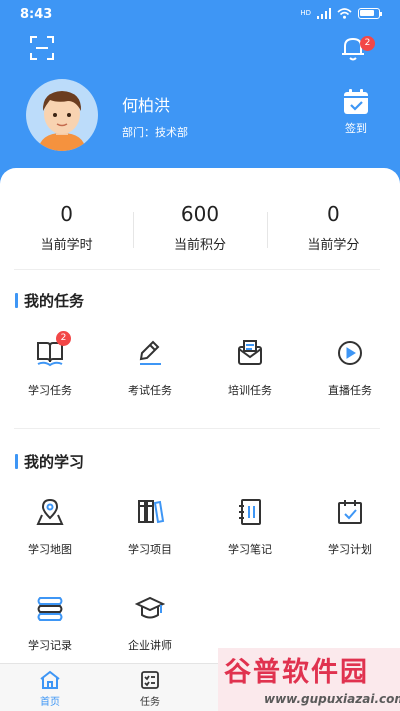  I want to click on grid-label: 学习地图, so click(50, 549).